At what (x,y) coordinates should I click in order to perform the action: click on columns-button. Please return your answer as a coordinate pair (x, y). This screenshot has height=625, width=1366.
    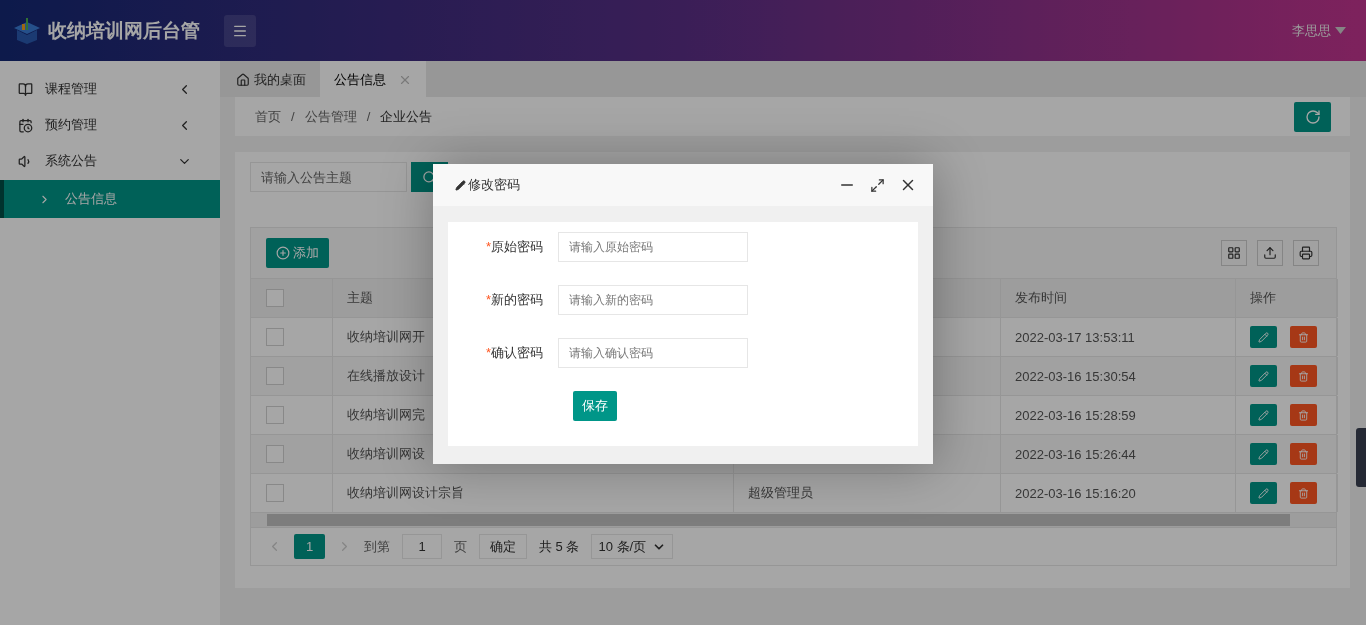
    Looking at the image, I should click on (1234, 253).